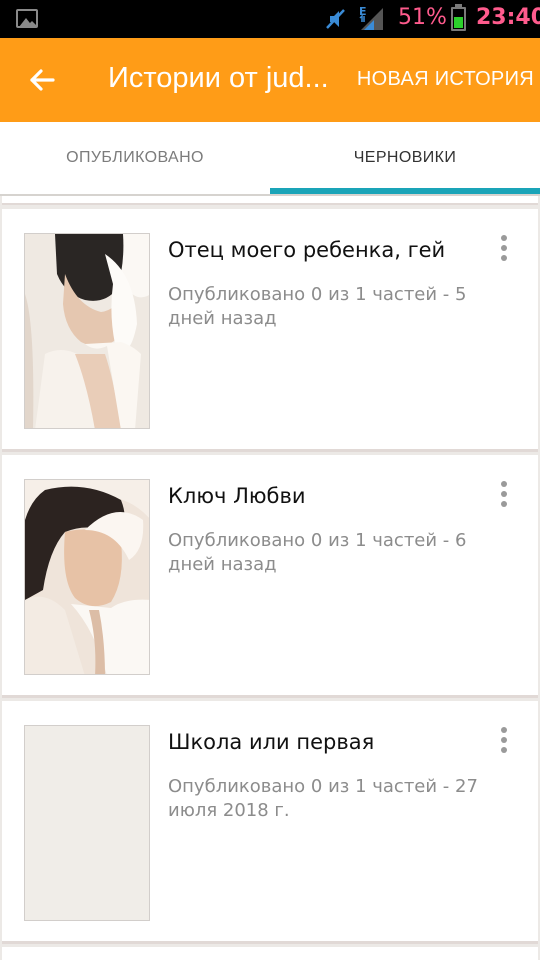  Describe the element at coordinates (405, 191) in the screenshot. I see `tab-indicator` at that location.